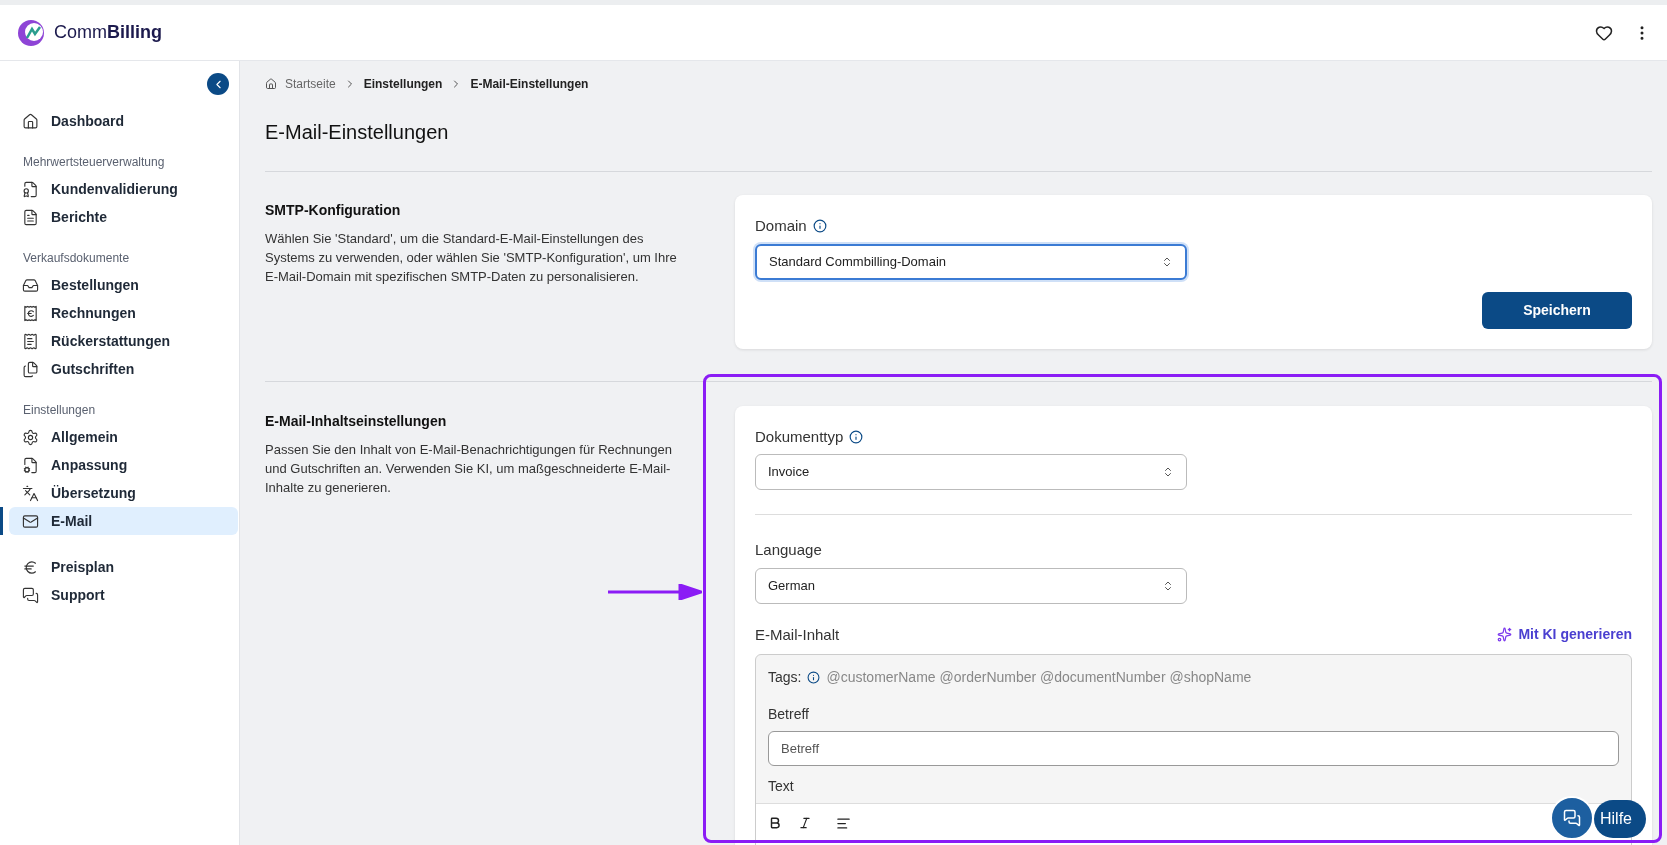  Describe the element at coordinates (471, 258) in the screenshot. I see `section-description: Wählen Sie 'Standard', um die Standard-E-Mail-Einstellungen des Systems zu verwenden, oder wählen Sie 'SMTP-Konfiguration', um Ihre E-Mail-Domain mit spezifischen SMTP-Daten zu personalisieren.` at that location.